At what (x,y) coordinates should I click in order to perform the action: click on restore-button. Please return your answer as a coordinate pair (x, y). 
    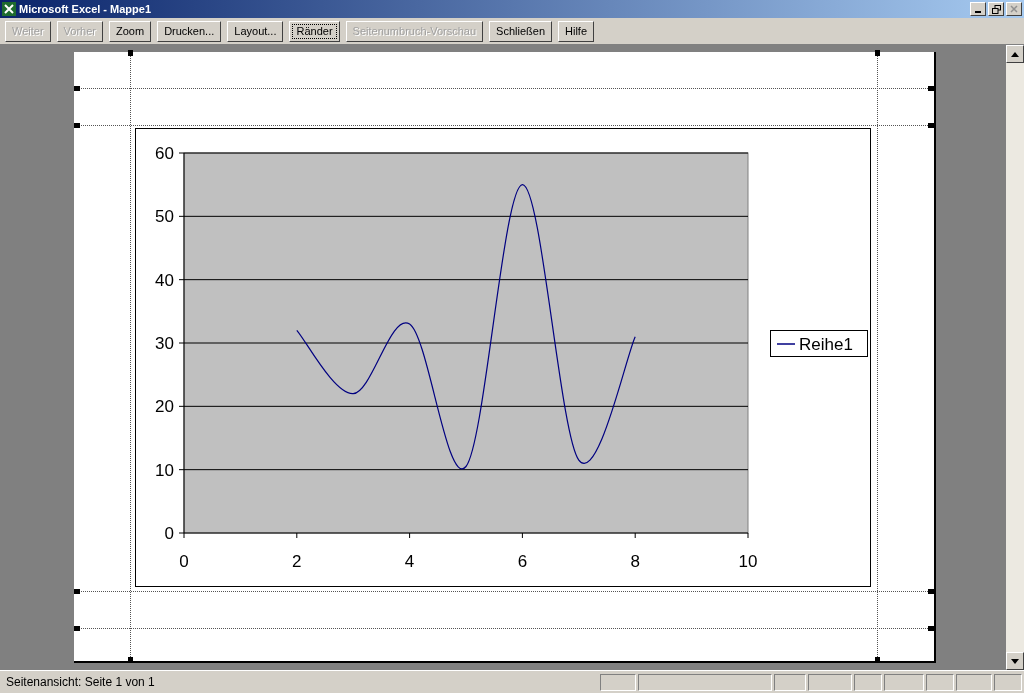
    Looking at the image, I should click on (996, 9).